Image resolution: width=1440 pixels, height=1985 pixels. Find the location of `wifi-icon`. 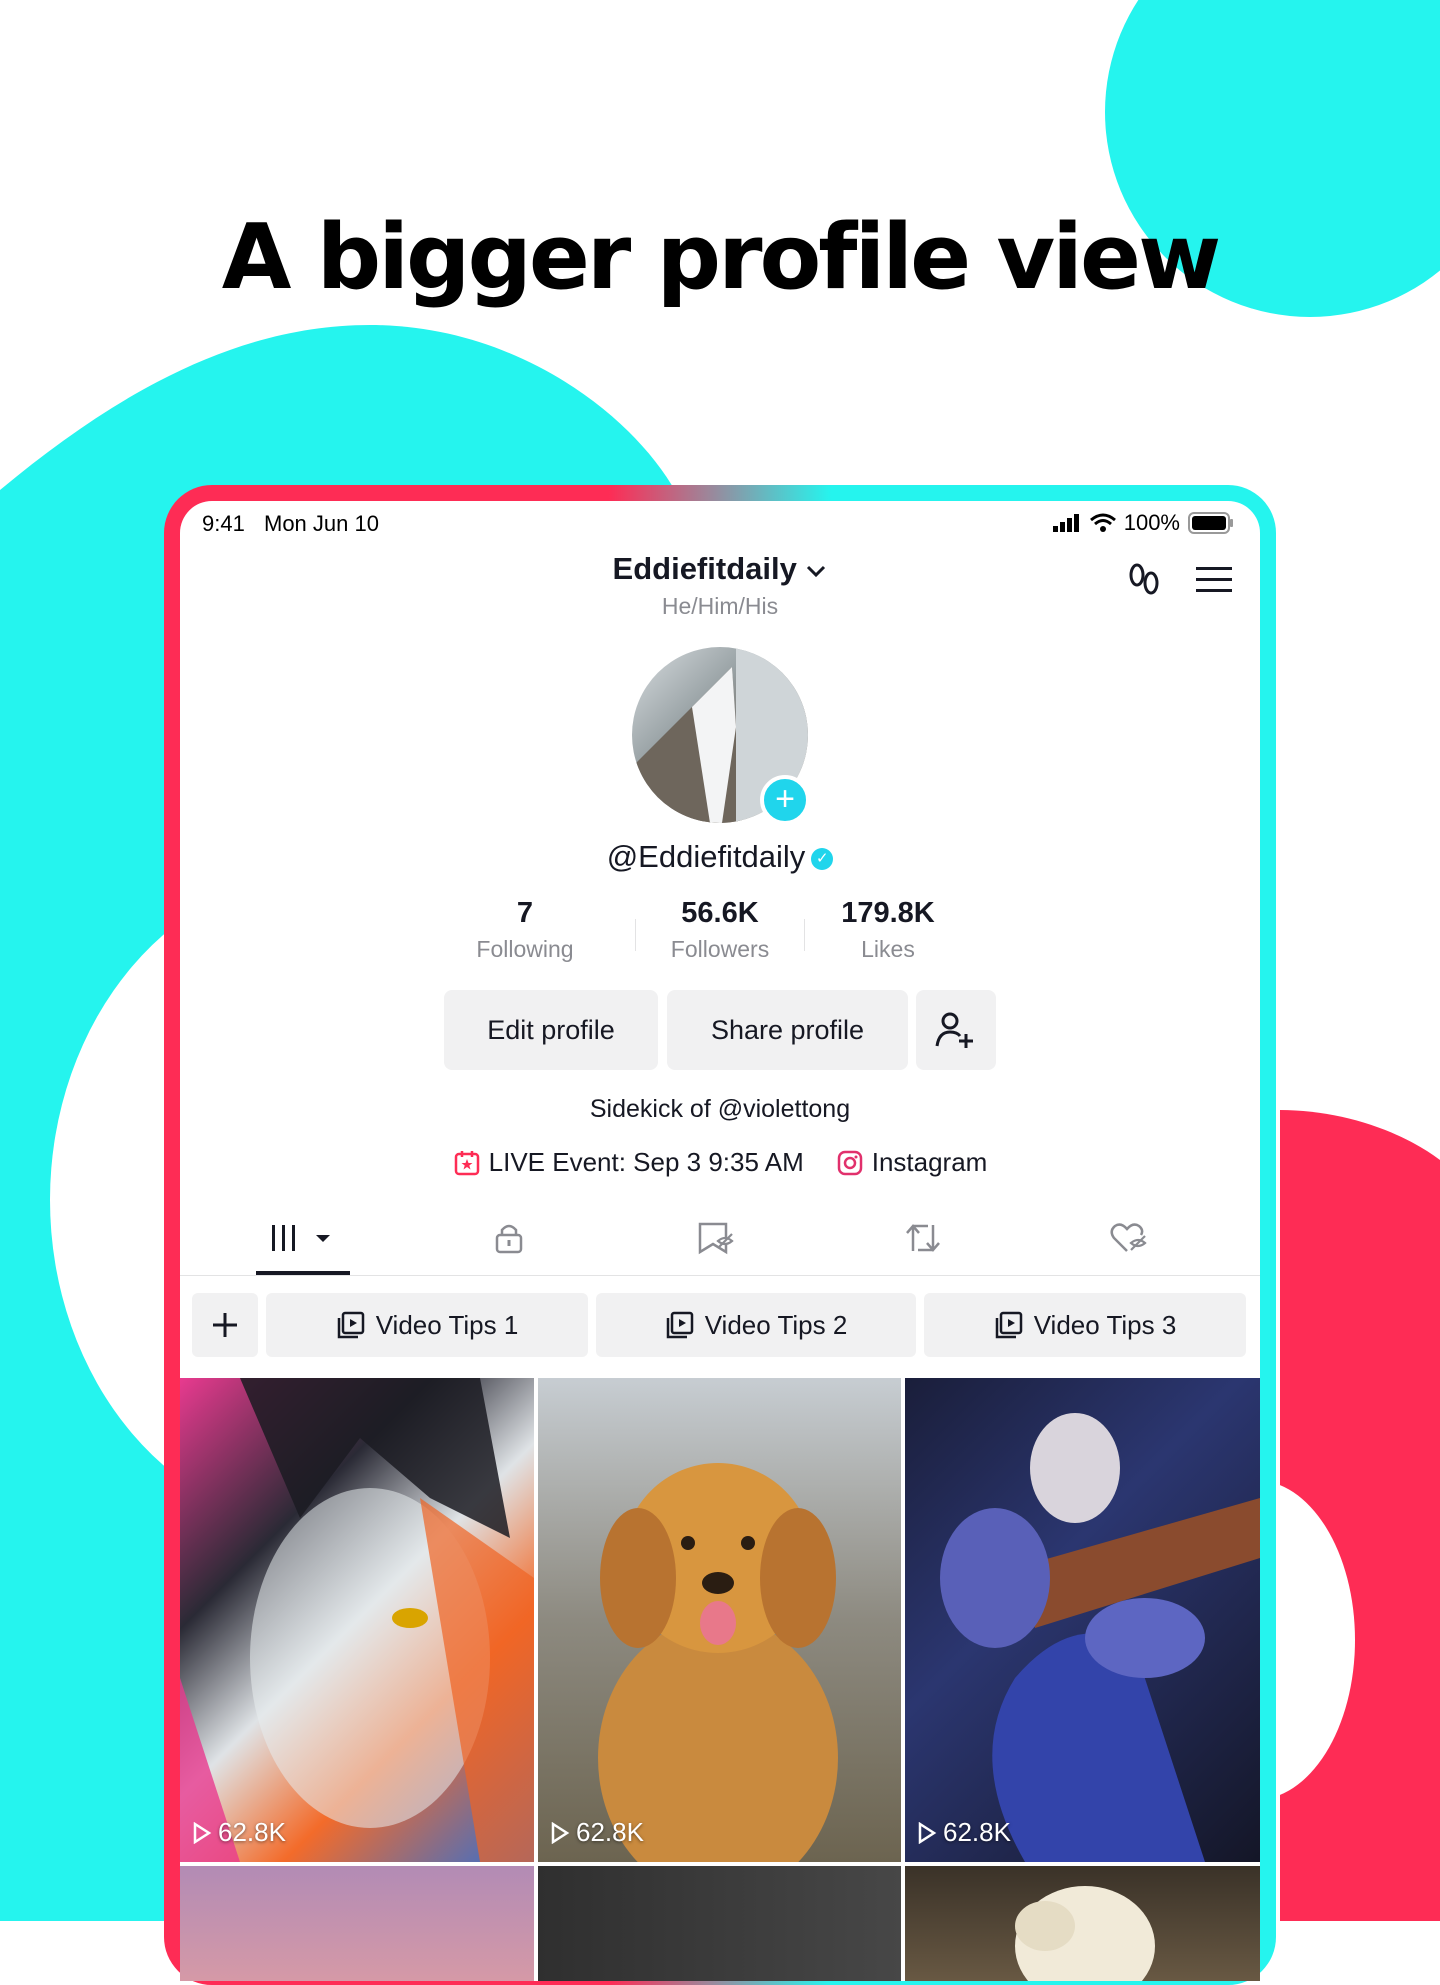

wifi-icon is located at coordinates (1102, 522).